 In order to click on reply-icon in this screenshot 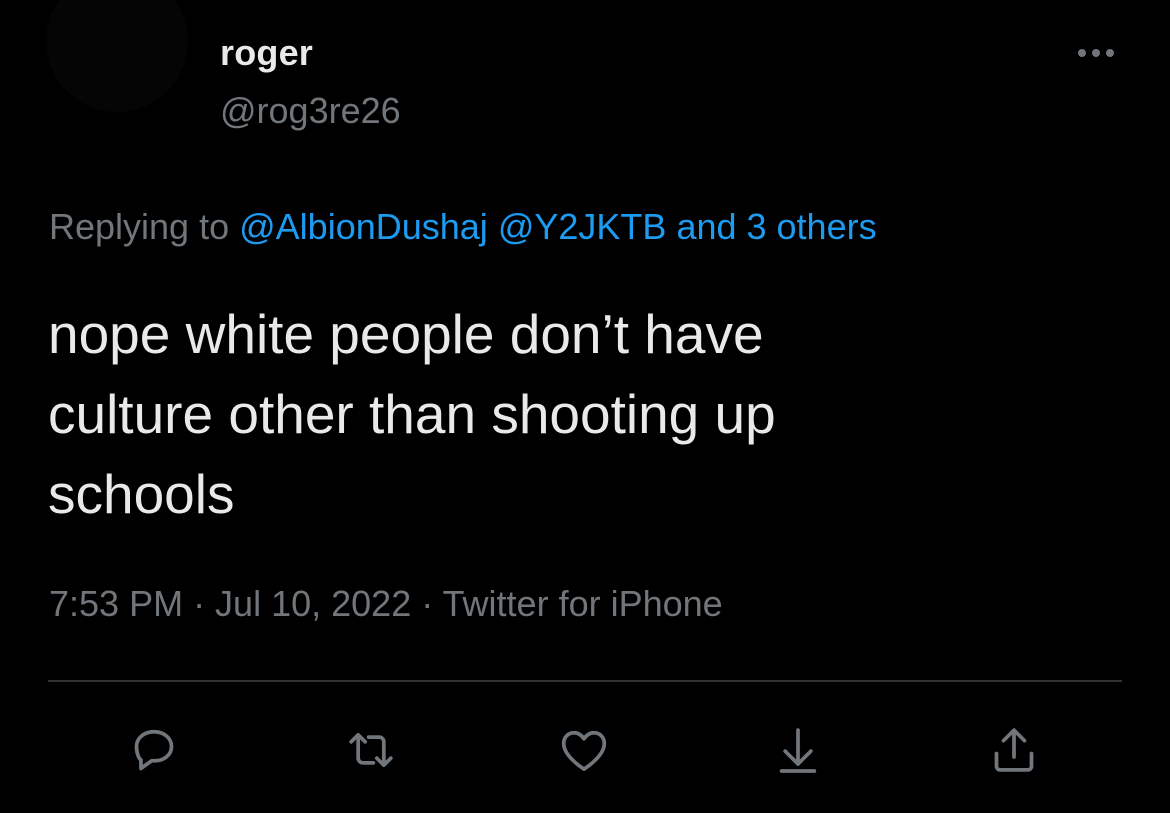, I will do `click(154, 750)`.